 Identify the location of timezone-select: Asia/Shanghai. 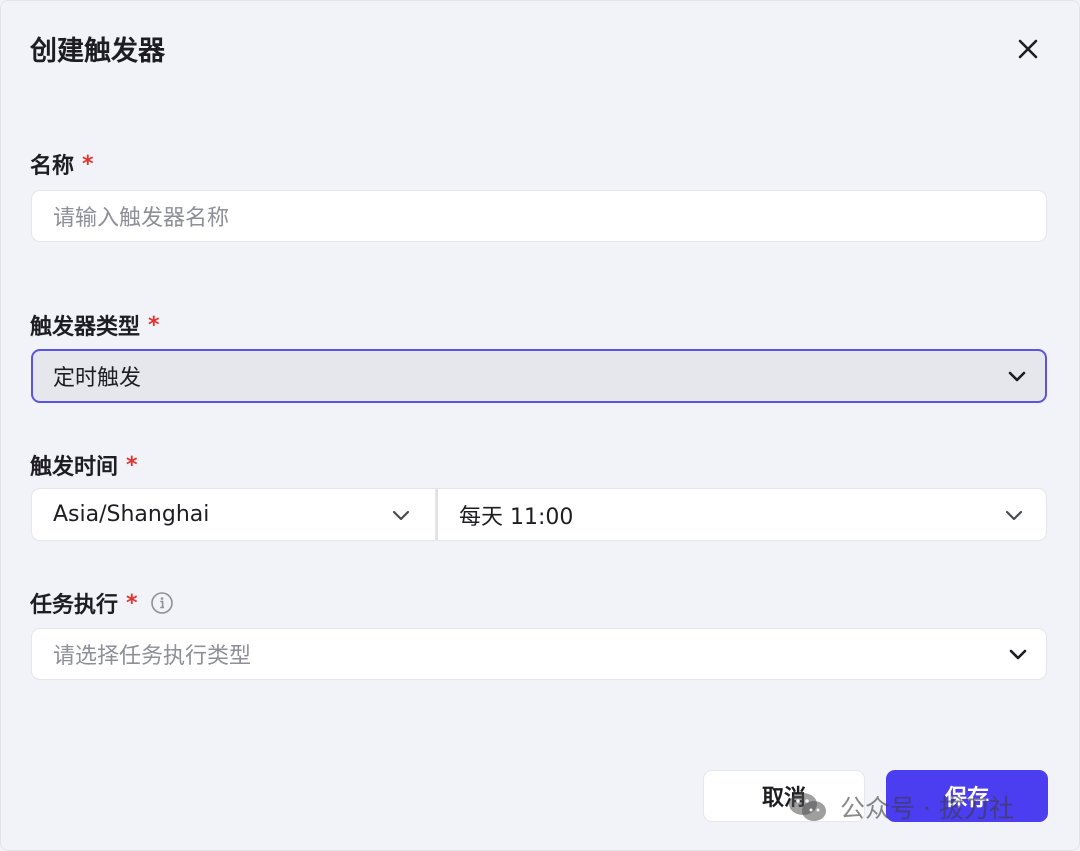
(233, 514).